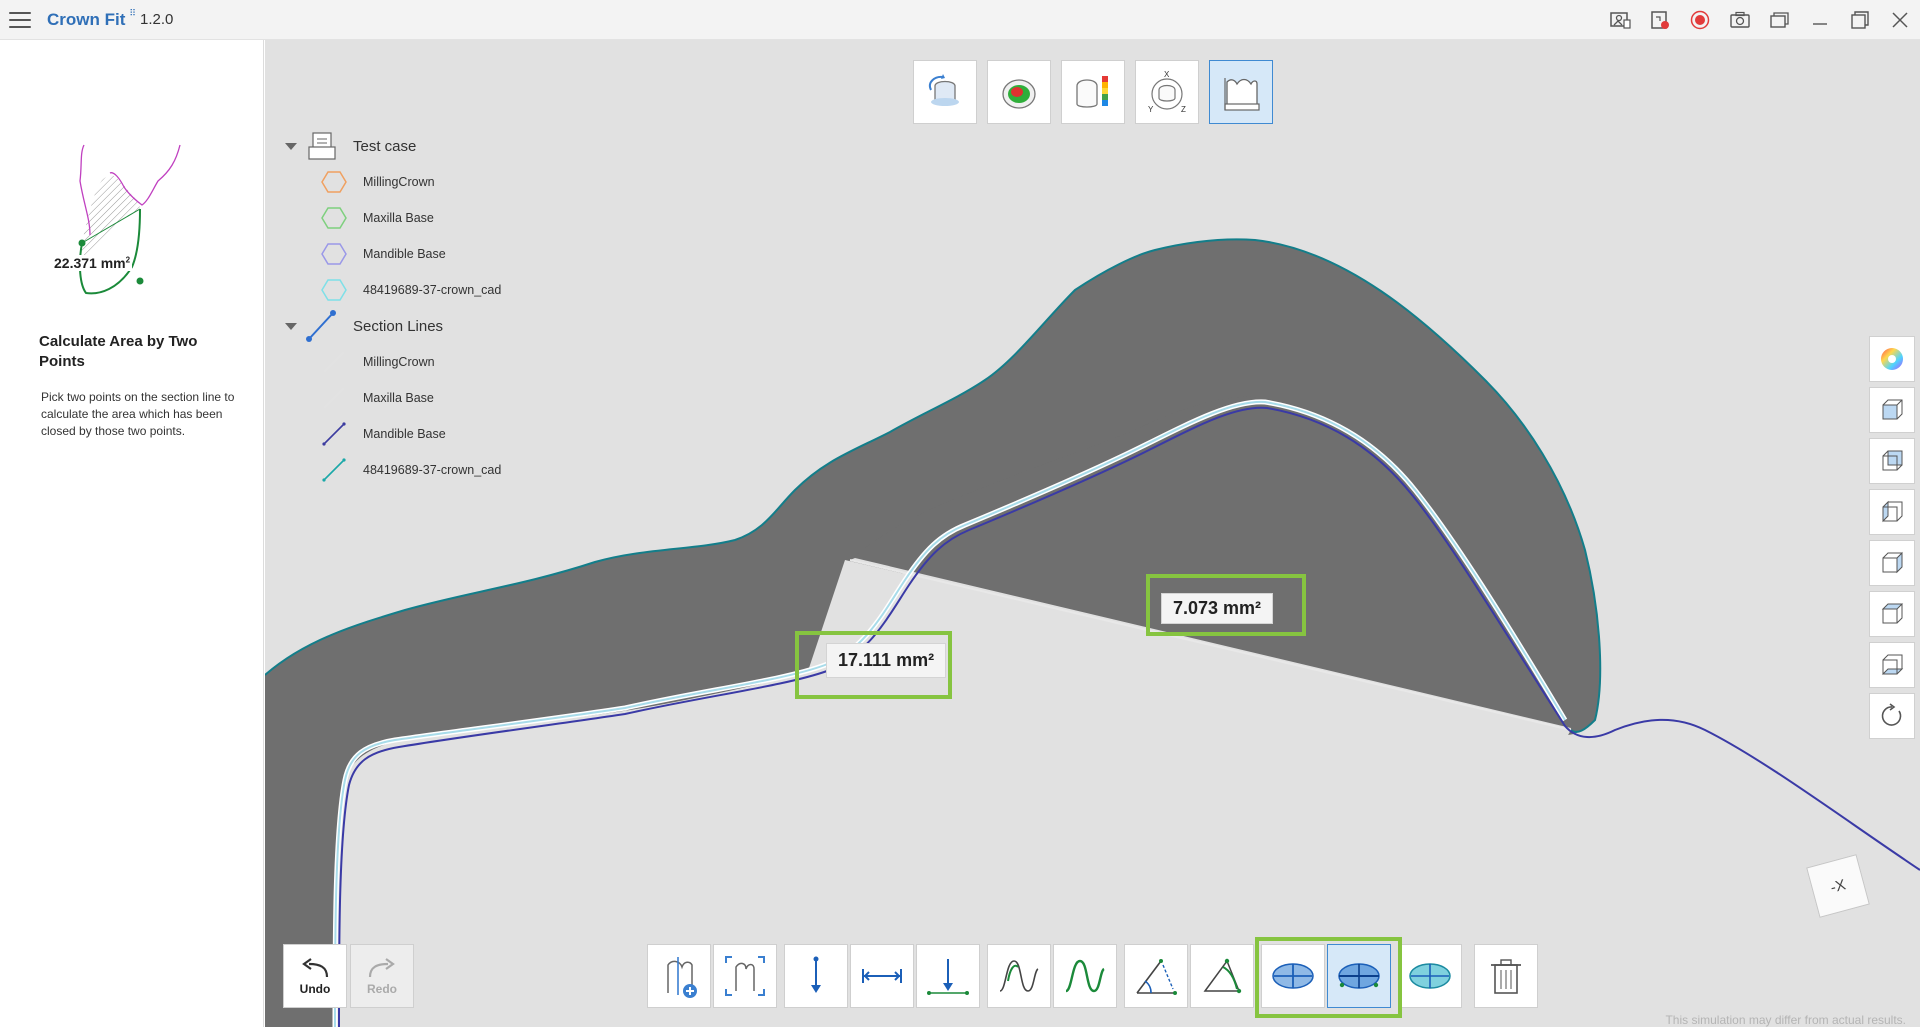 Image resolution: width=1920 pixels, height=1027 pixels. Describe the element at coordinates (1085, 976) in the screenshot. I see `curve-segment-button` at that location.